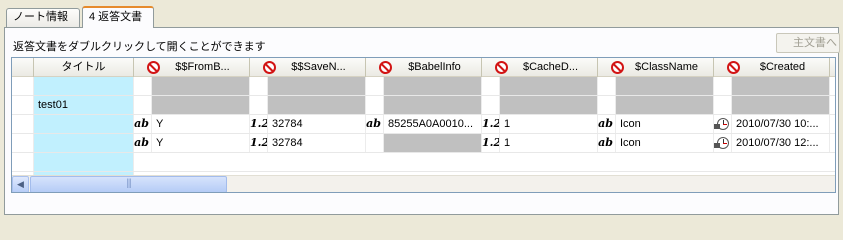  What do you see at coordinates (139, 47) in the screenshot?
I see `hint-text: 返答文書をダブルクリックして開くことができます` at bounding box center [139, 47].